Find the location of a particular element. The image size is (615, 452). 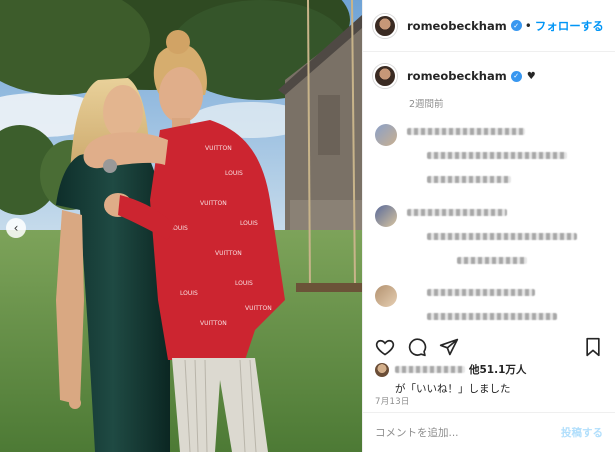

prev-image-button: ‹ is located at coordinates (16, 228).